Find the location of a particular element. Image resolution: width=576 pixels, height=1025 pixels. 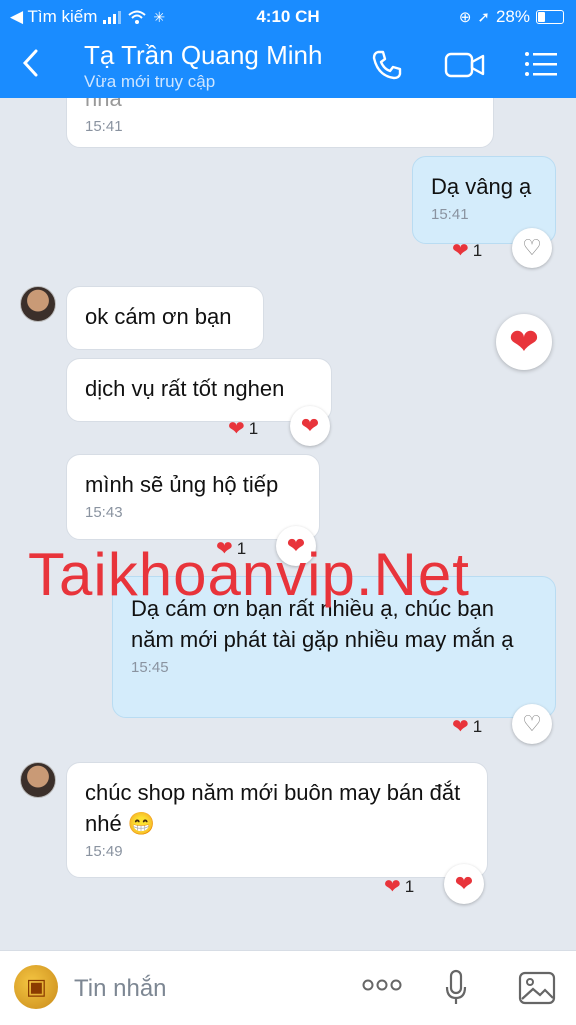

status-bar: ◀ Tìm kiếm ✳ 4:10 CH ⊕ ➚ 28% is located at coordinates (288, 17).